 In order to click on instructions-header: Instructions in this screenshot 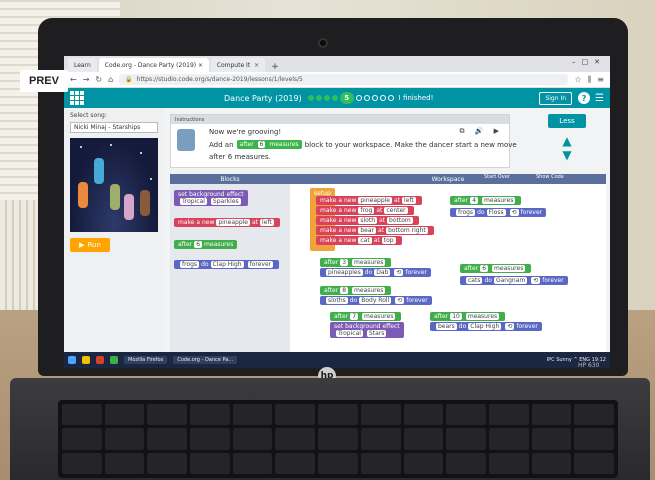, I will do `click(340, 119)`.